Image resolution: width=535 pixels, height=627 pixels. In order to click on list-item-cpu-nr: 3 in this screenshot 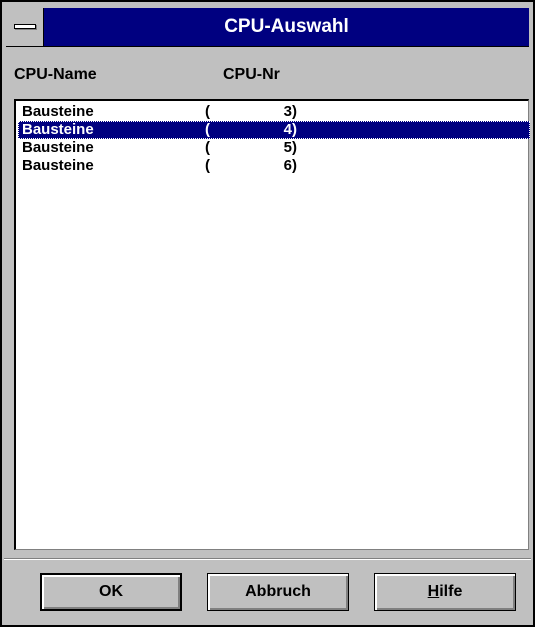, I will do `click(287, 111)`.